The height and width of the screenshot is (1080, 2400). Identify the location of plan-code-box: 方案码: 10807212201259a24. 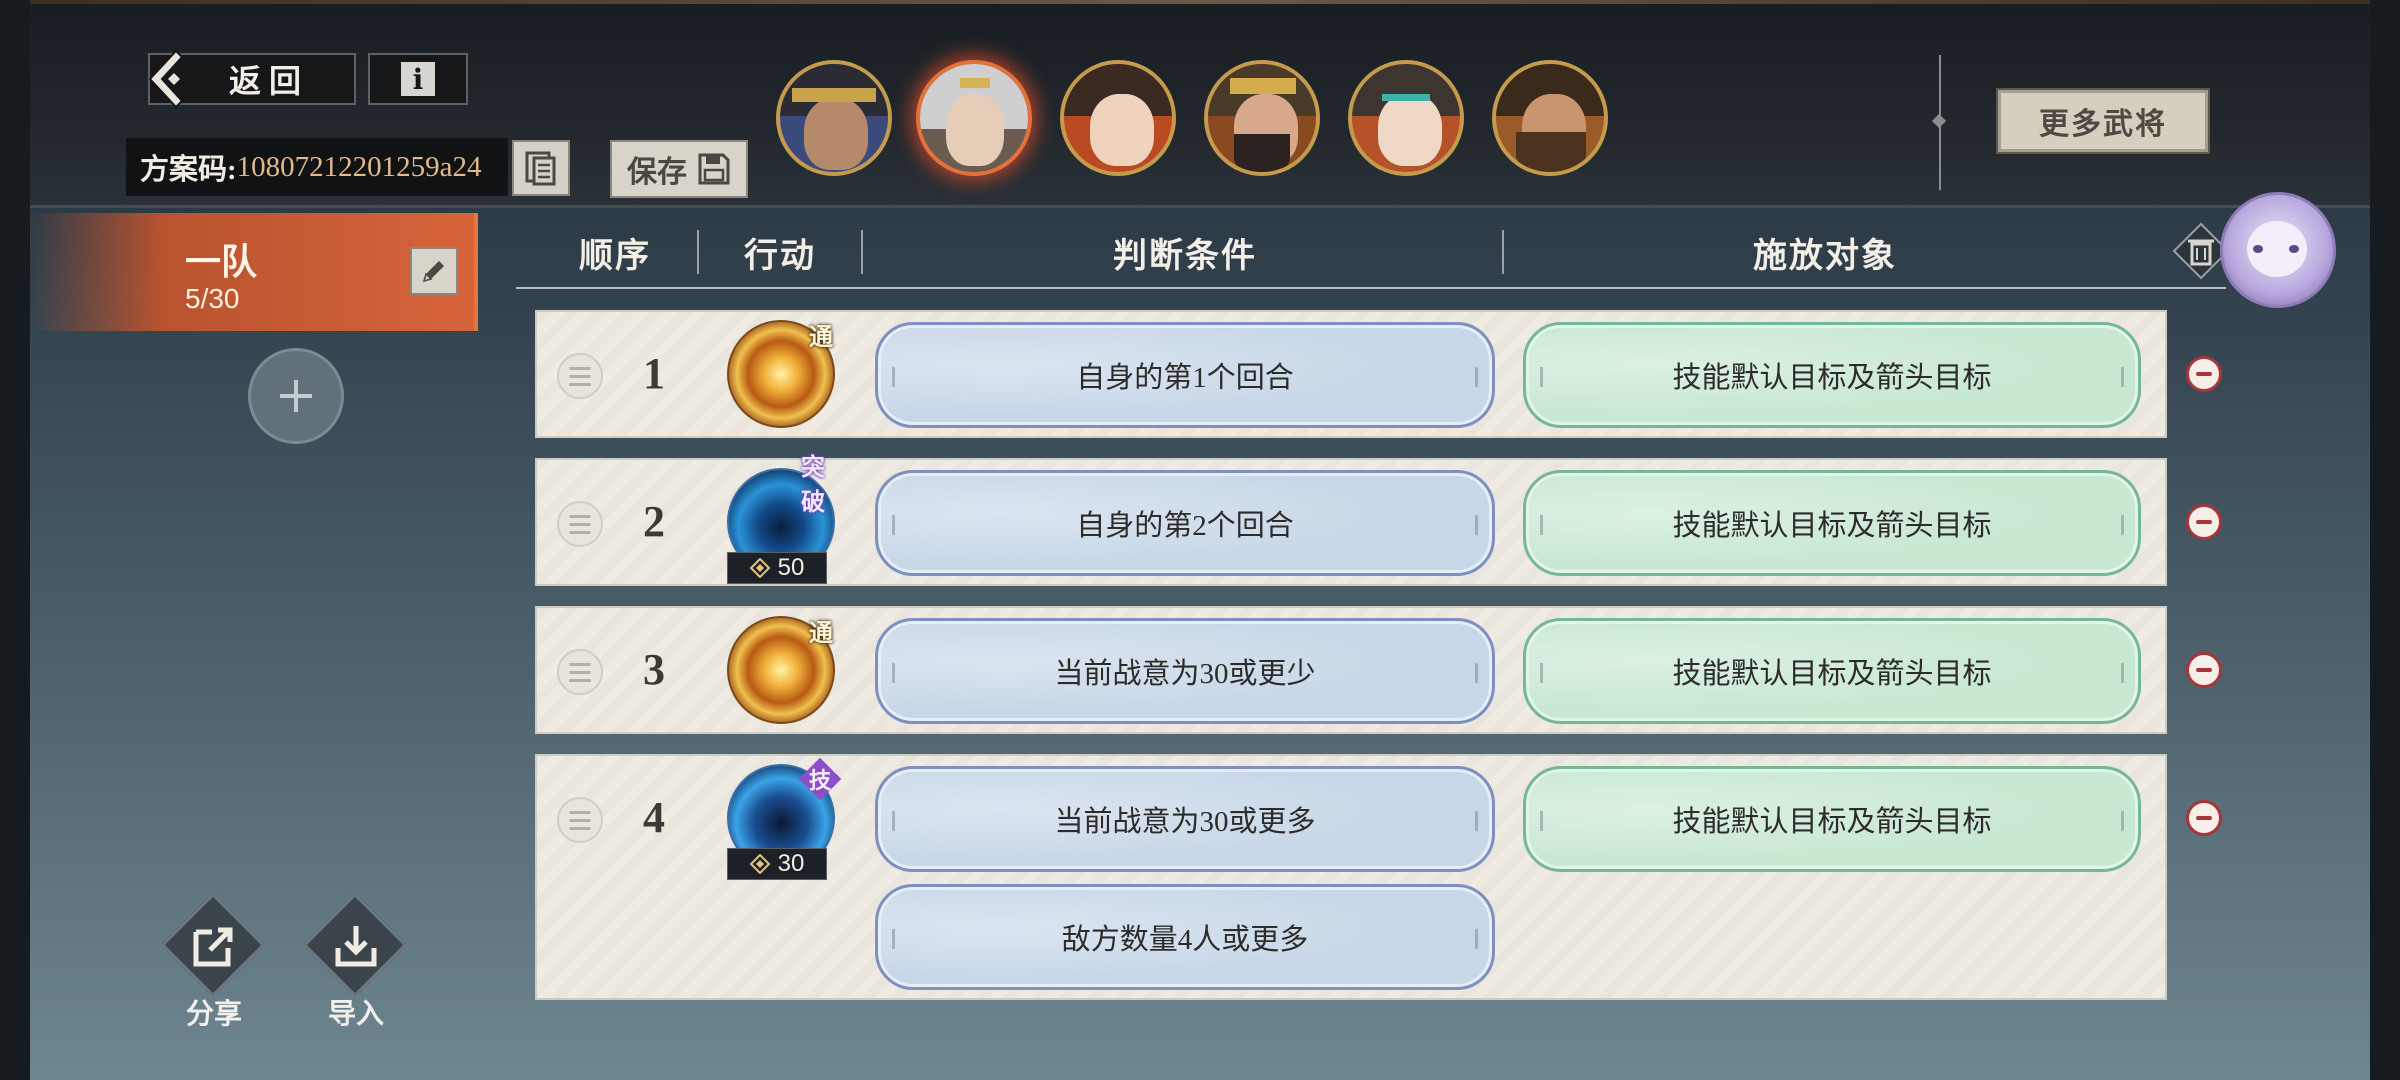
(317, 167).